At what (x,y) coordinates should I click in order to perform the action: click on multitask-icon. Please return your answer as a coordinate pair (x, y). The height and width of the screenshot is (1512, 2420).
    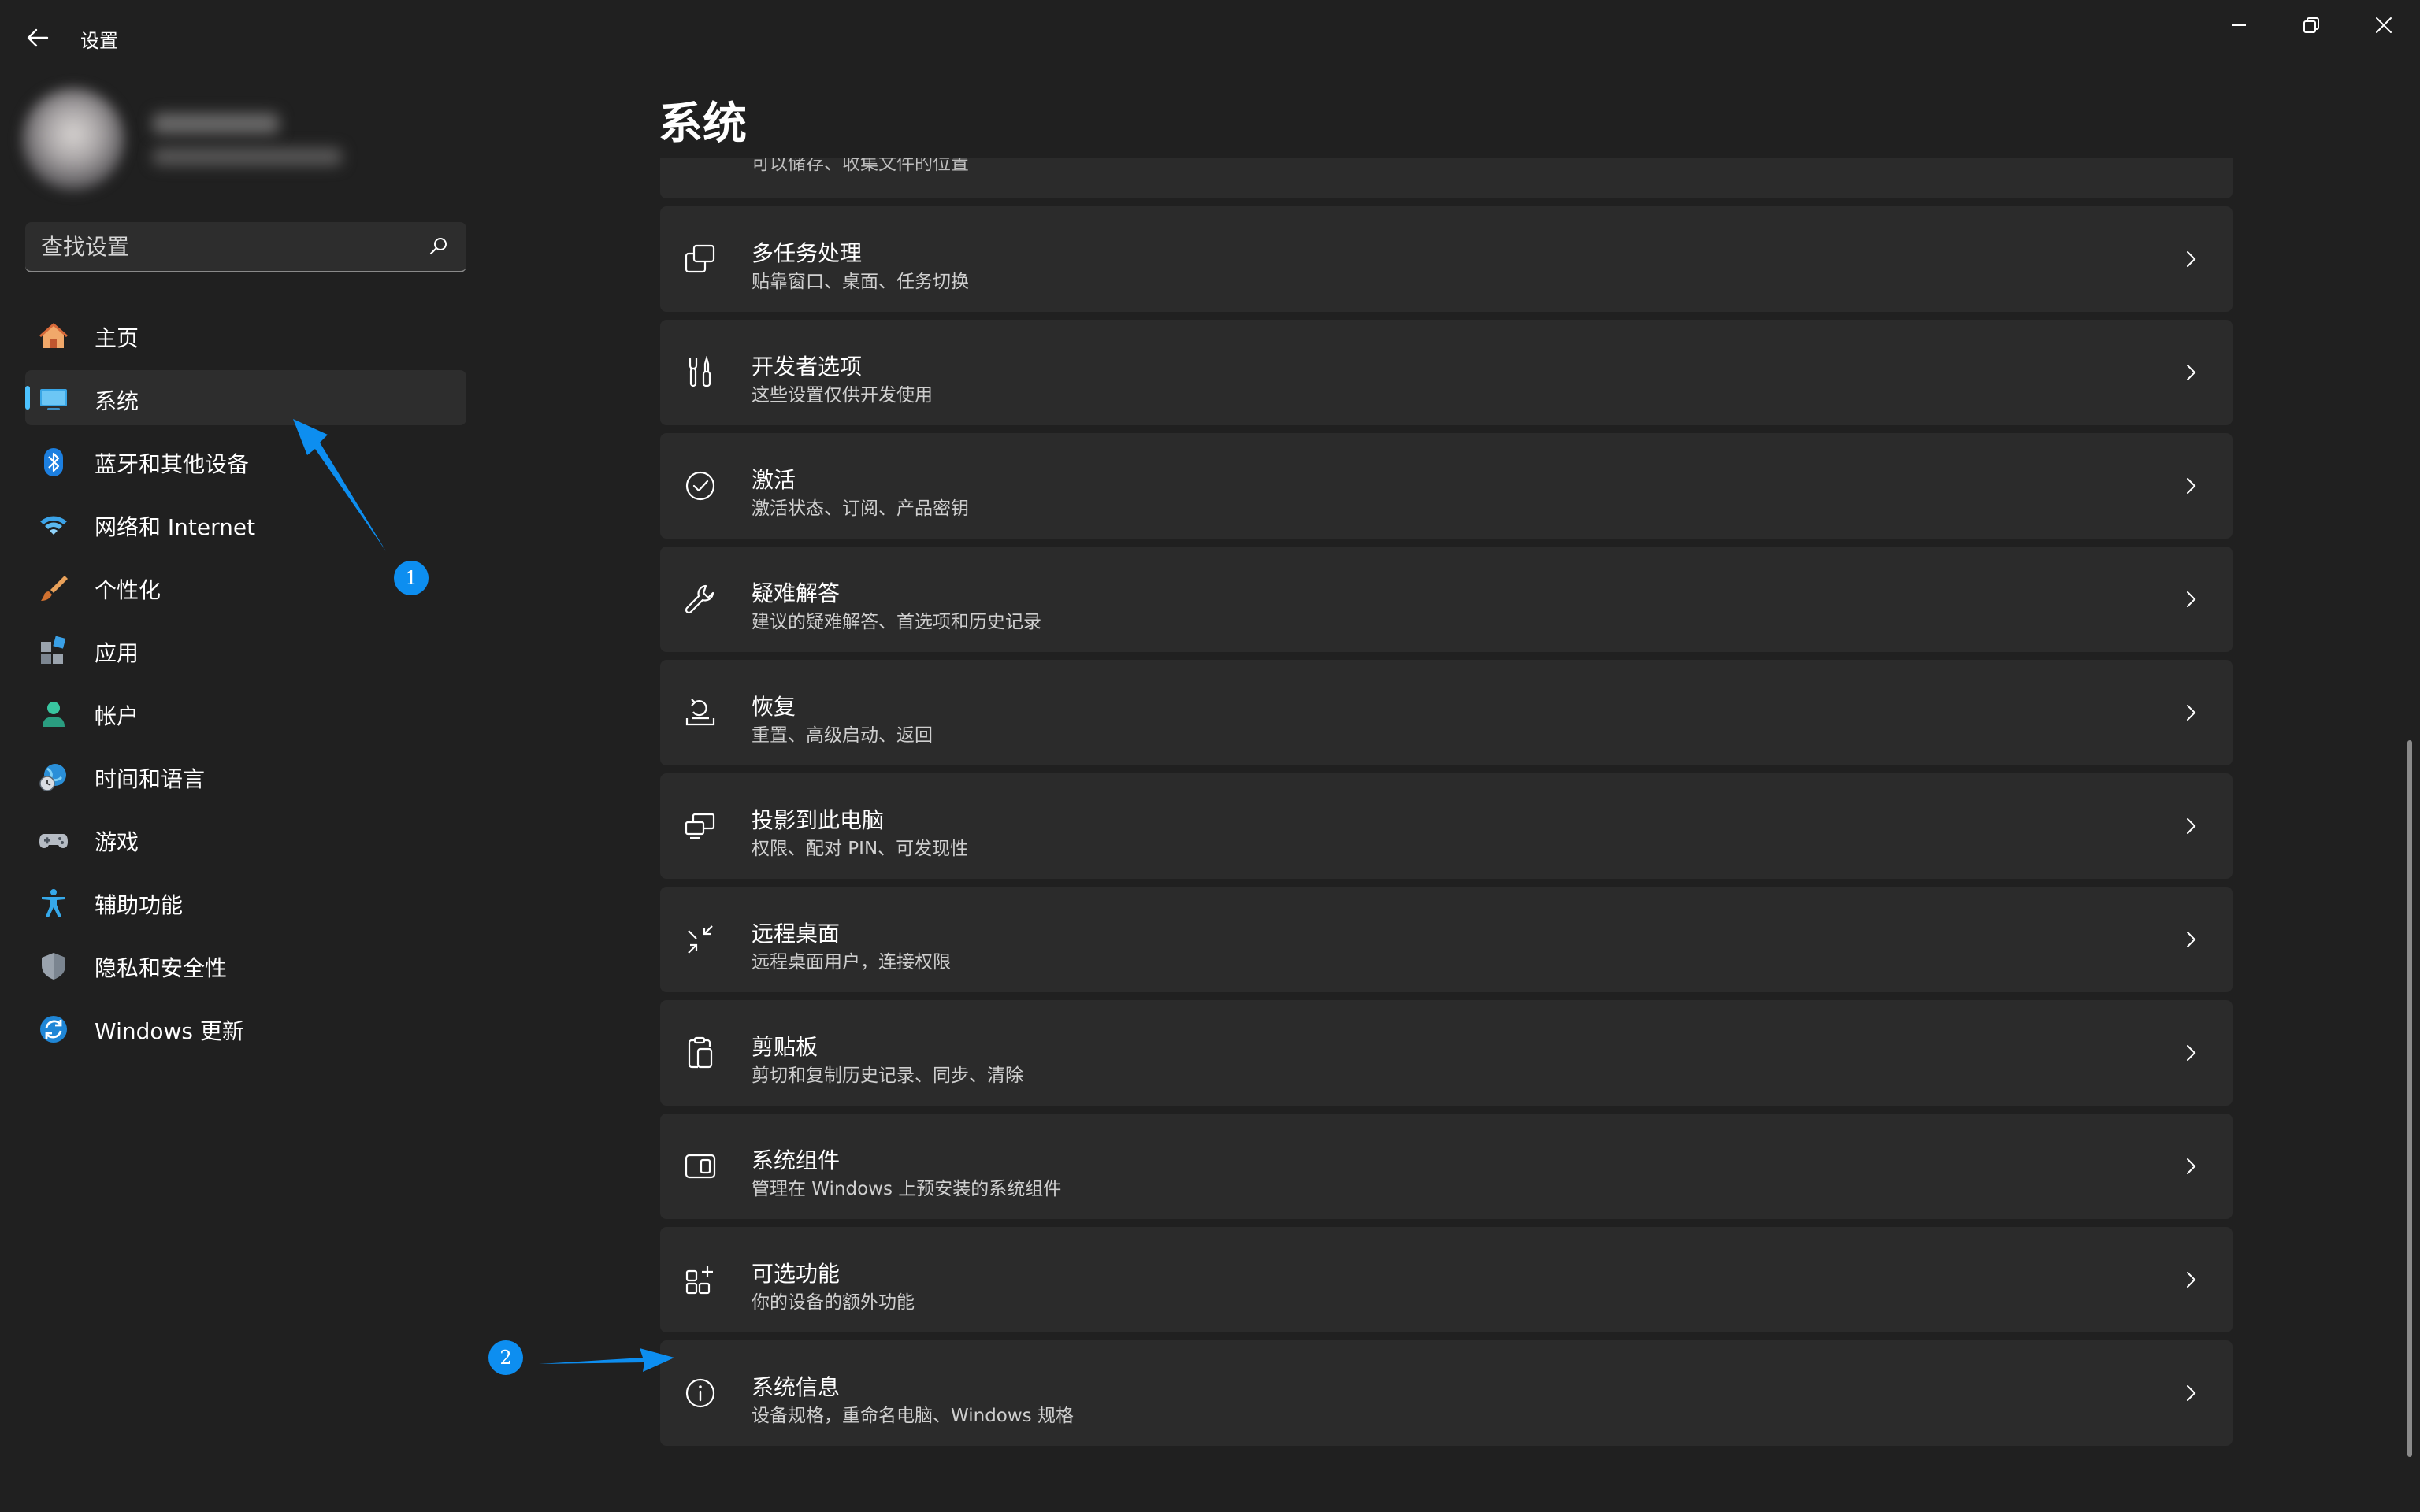
    Looking at the image, I should click on (700, 258).